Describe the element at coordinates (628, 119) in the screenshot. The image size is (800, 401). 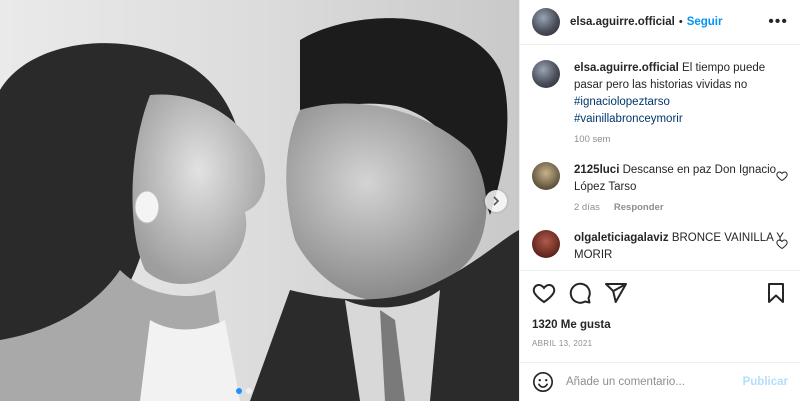
I see `hashtag-link: #vainillabronceymorir` at that location.